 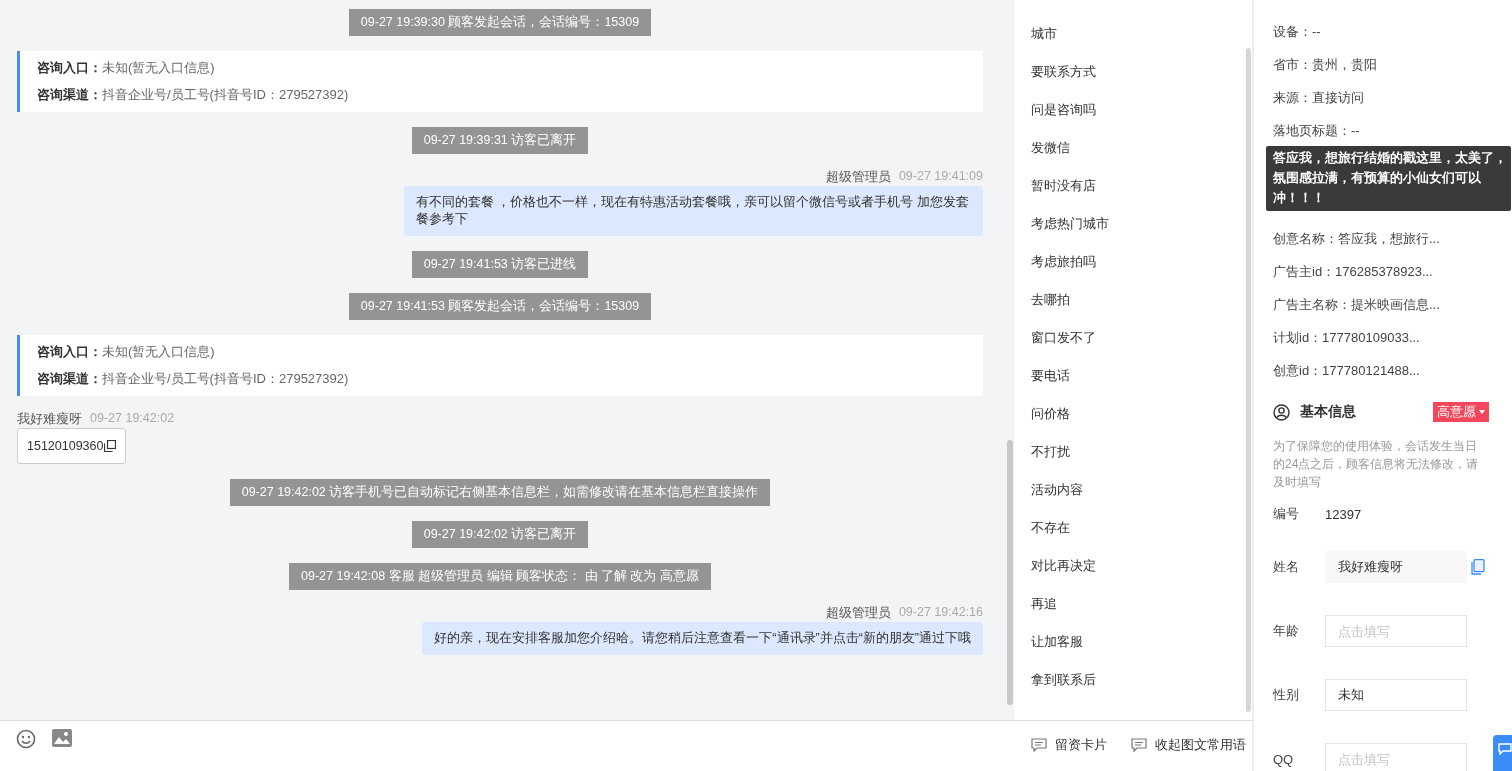 What do you see at coordinates (702, 638) in the screenshot?
I see `message-bubble: 好的亲，现在安排客服加您介绍哈。请您稍后注意查看一下“通讯录”并点击“新的朋友”通过下哦` at bounding box center [702, 638].